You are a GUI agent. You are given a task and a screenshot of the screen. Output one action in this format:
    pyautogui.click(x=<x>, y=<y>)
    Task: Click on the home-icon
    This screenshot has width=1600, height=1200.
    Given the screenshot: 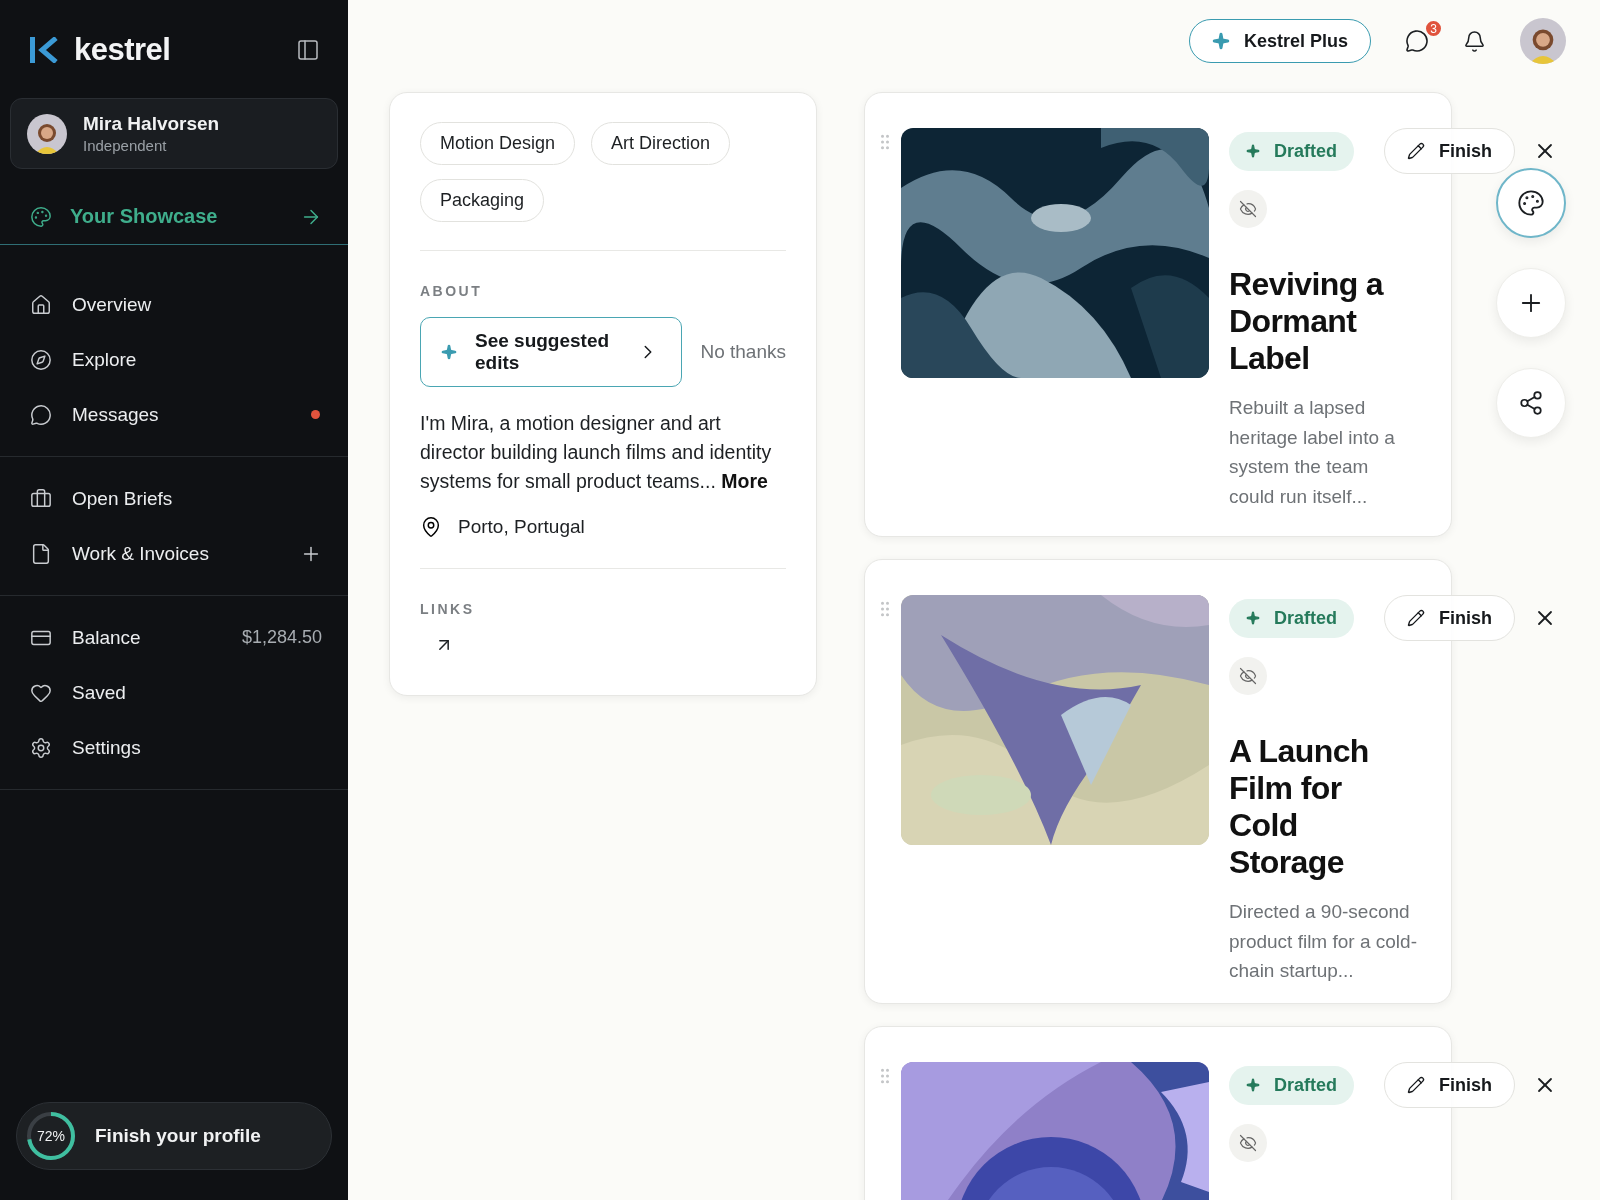 What is the action you would take?
    pyautogui.click(x=41, y=304)
    